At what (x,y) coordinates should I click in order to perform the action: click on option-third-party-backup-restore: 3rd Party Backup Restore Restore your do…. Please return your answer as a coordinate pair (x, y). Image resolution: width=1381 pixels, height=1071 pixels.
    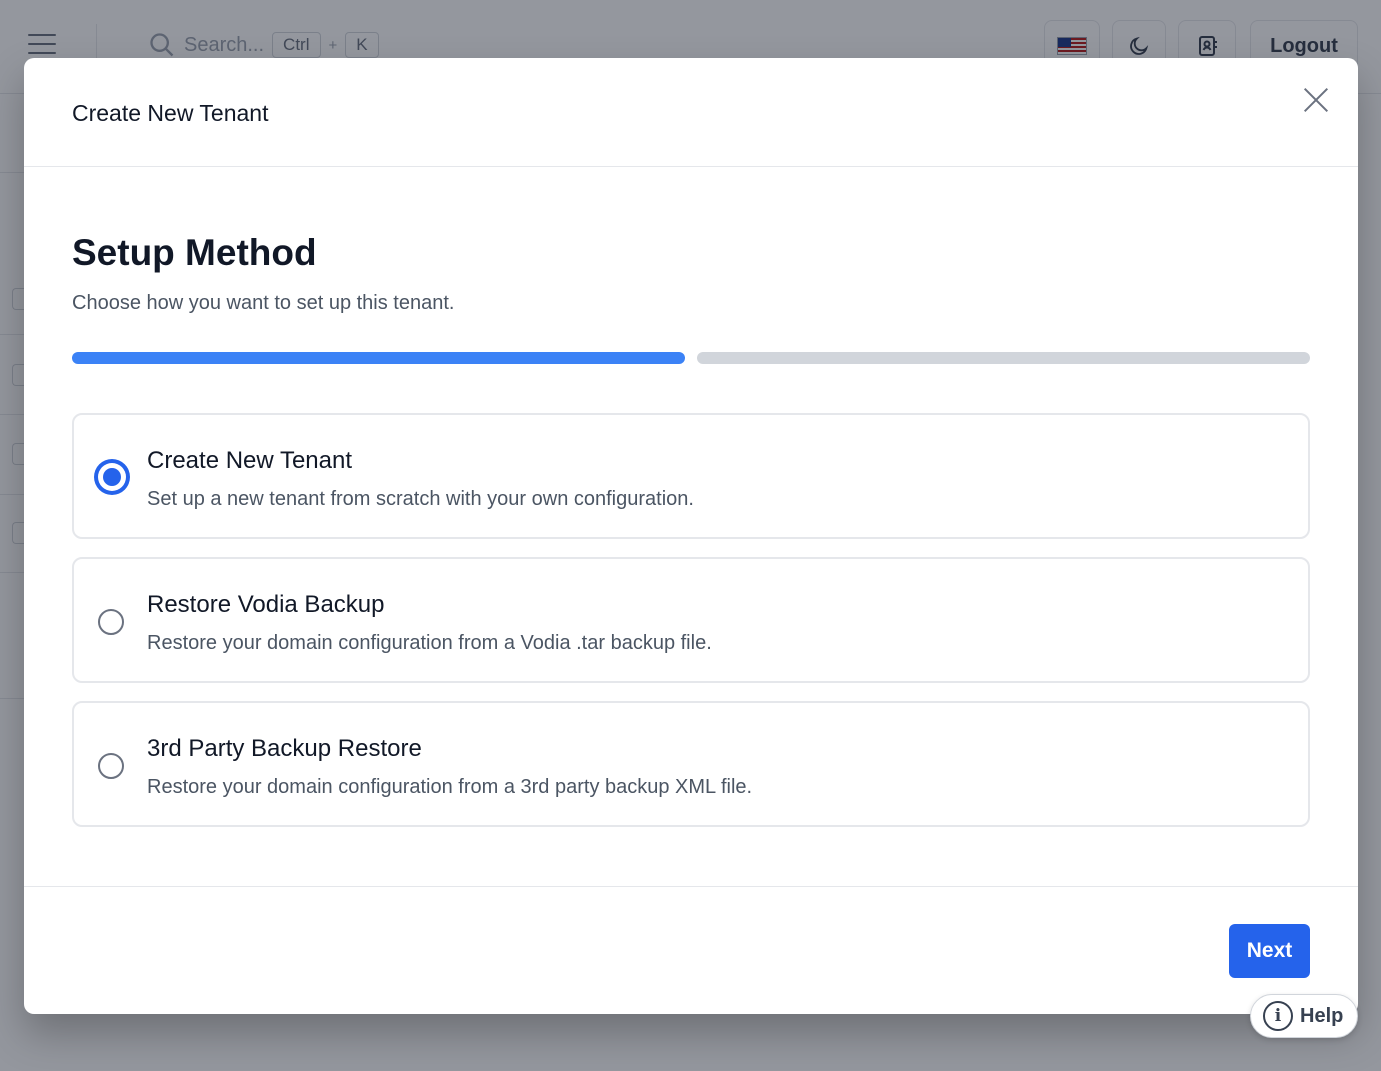
    Looking at the image, I should click on (691, 764).